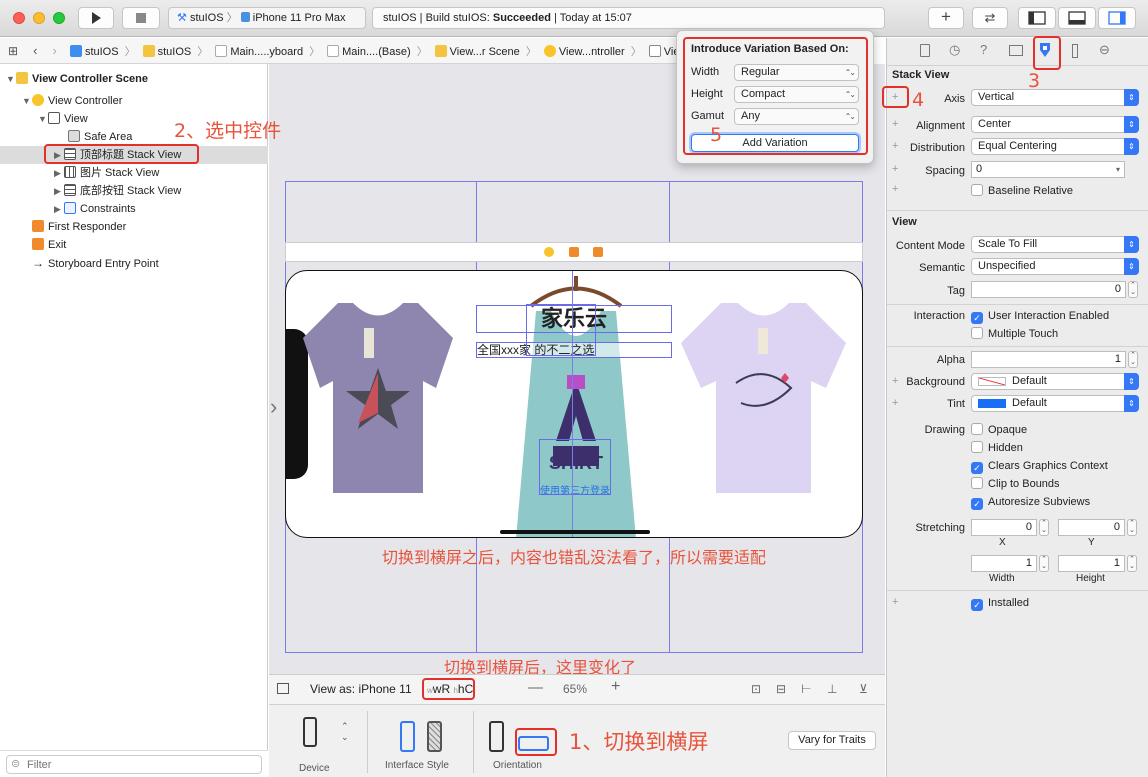 Image resolution: width=1148 pixels, height=777 pixels. Describe the element at coordinates (1104, 50) in the screenshot. I see `connections-inspector-icon: ⊖` at that location.